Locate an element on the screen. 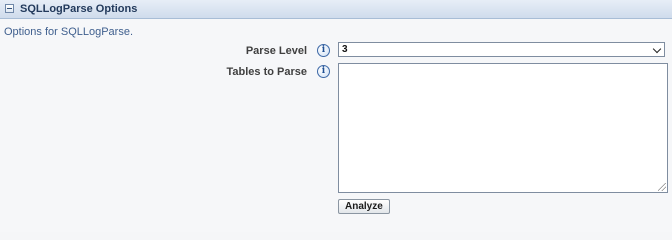 The width and height of the screenshot is (672, 240). parse-level-select: 3 is located at coordinates (501, 49).